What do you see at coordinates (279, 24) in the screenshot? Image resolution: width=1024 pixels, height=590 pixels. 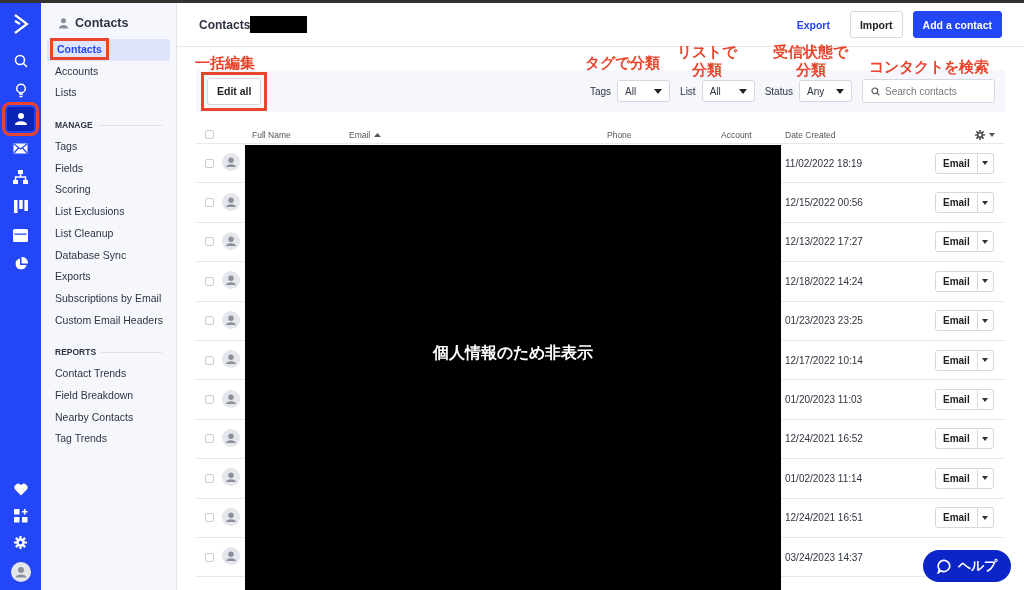 I see `redaction-bar` at bounding box center [279, 24].